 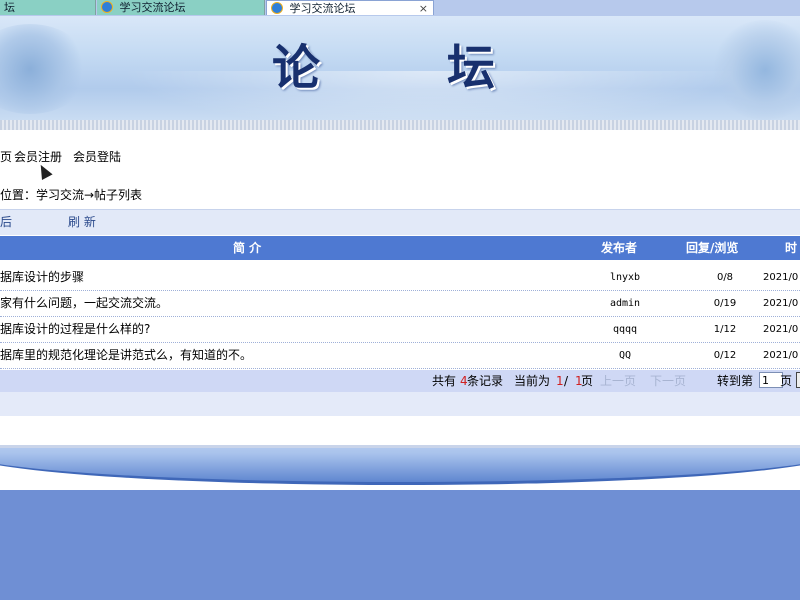 I want to click on next-page-link: 下一页, so click(x=668, y=381).